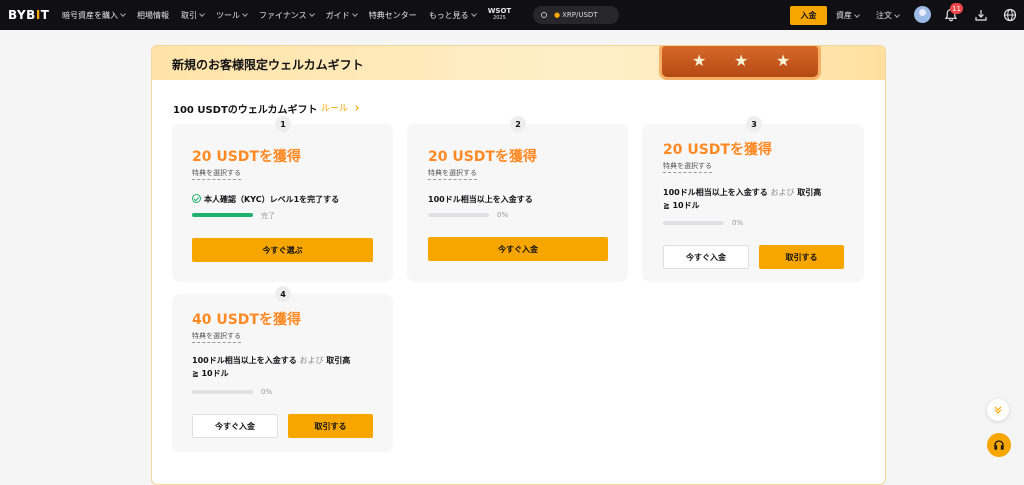 This screenshot has width=1024, height=485. What do you see at coordinates (272, 199) in the screenshot?
I see `task-description-text: 本人確認（KYC）レベル1を完了する` at bounding box center [272, 199].